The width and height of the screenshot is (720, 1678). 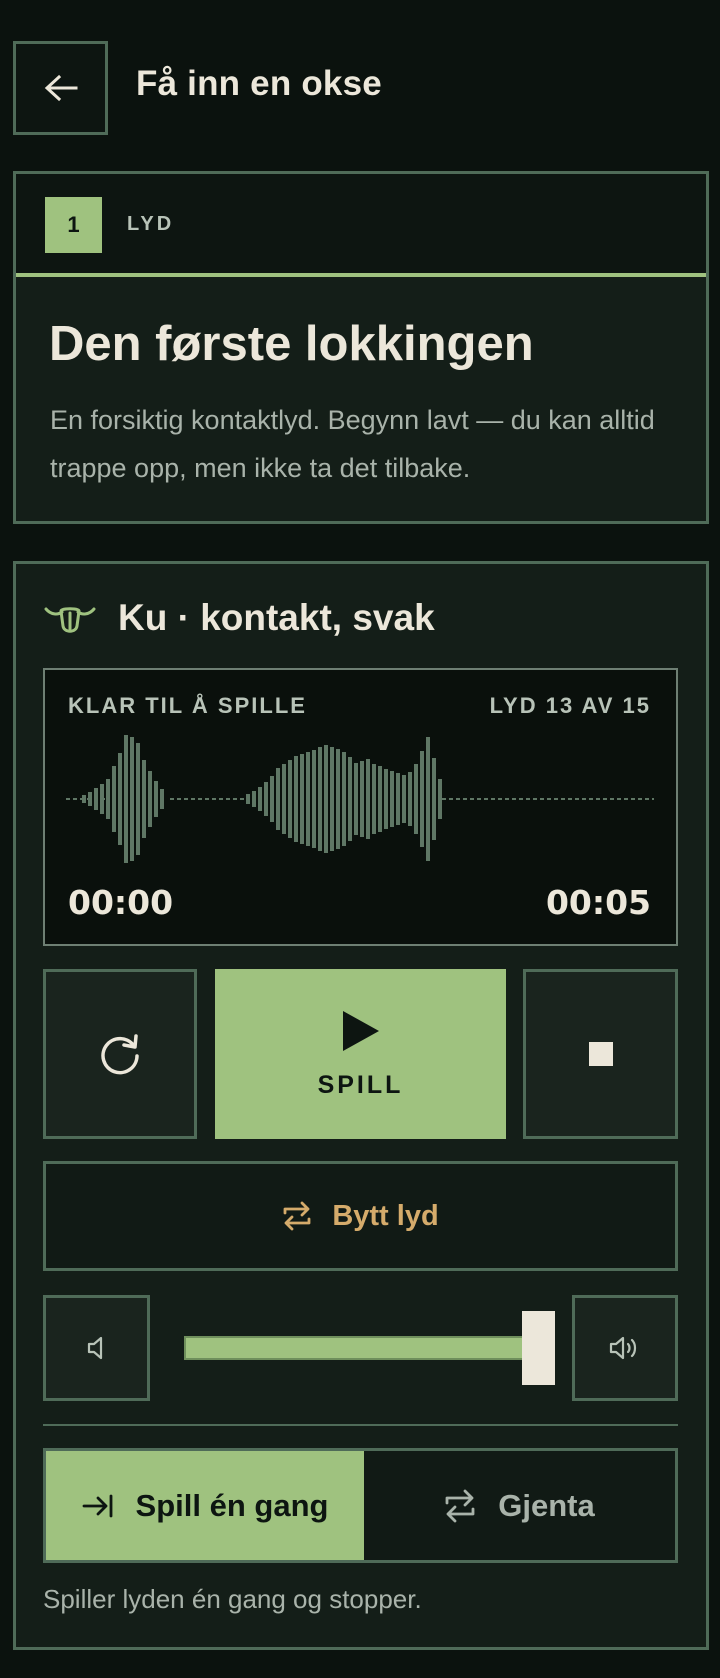 I want to click on stop-icon, so click(x=600, y=1054).